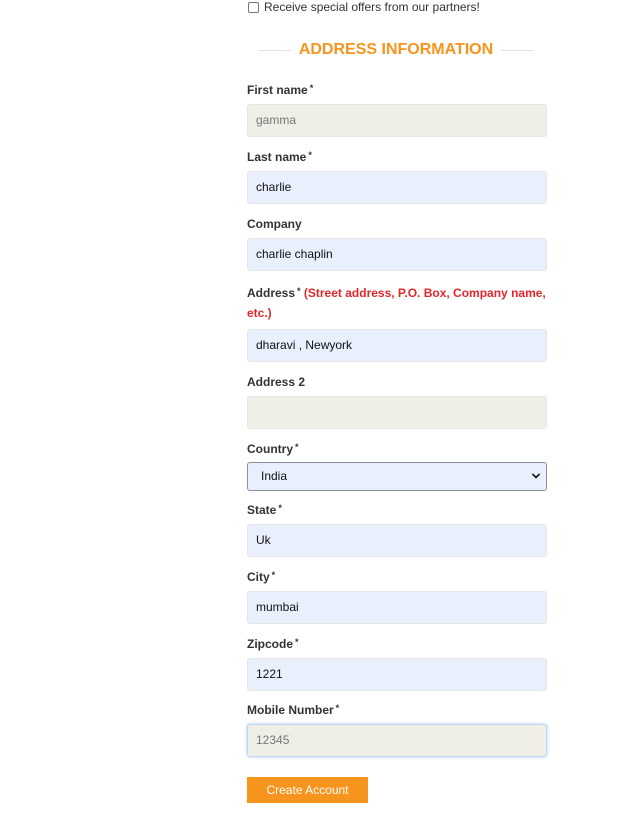 This screenshot has width=638, height=814. I want to click on city-label-text: City, so click(258, 577).